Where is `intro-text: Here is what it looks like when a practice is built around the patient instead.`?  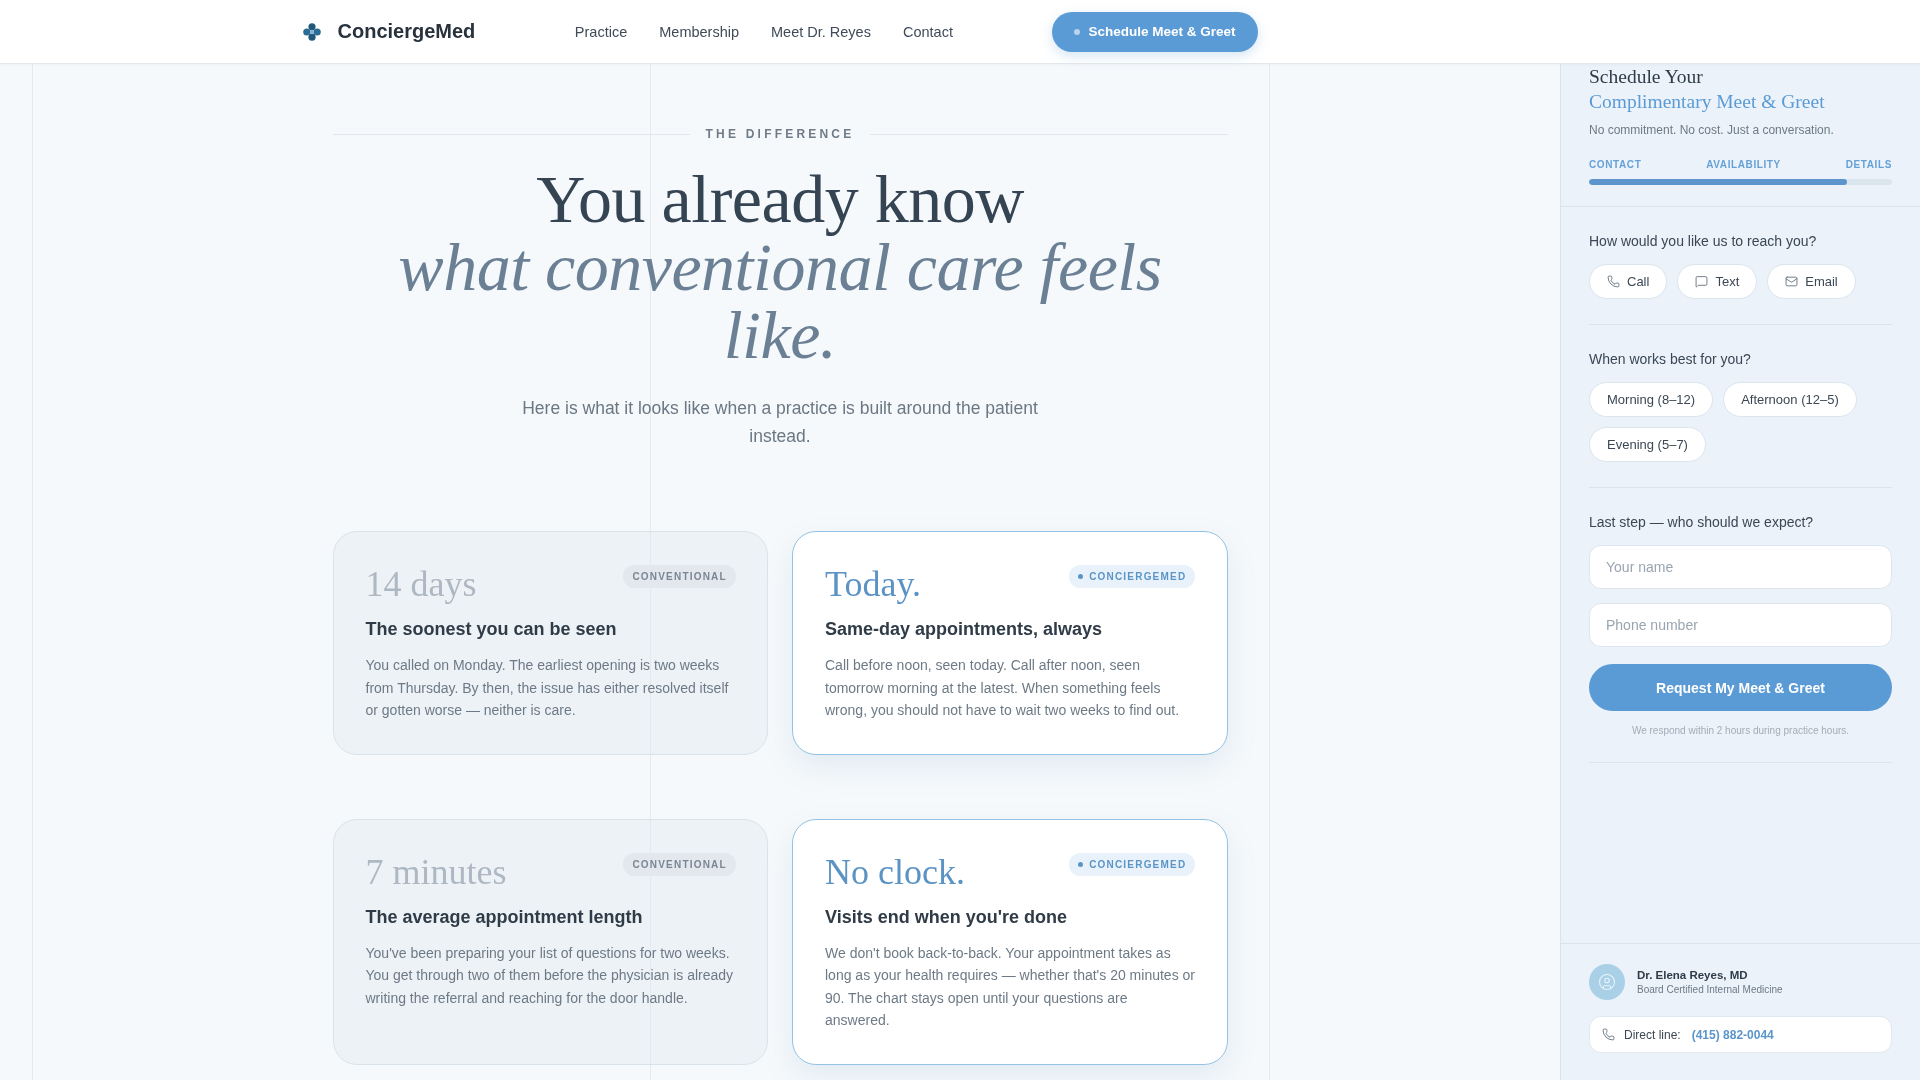 intro-text: Here is what it looks like when a practice is built around the patient instead. is located at coordinates (780, 422).